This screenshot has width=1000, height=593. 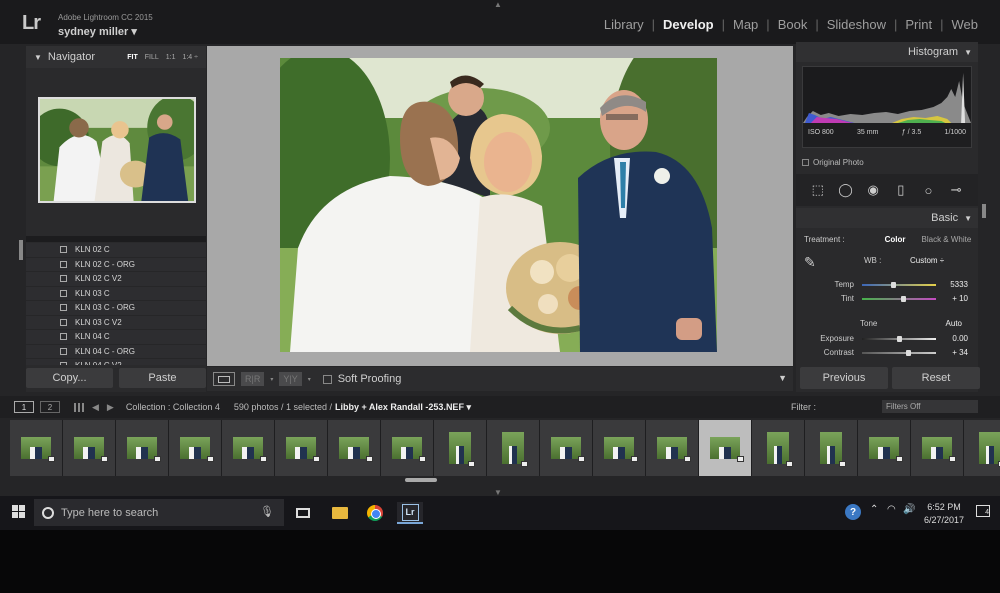 I want to click on action-center-icon: 4, so click(x=983, y=511).